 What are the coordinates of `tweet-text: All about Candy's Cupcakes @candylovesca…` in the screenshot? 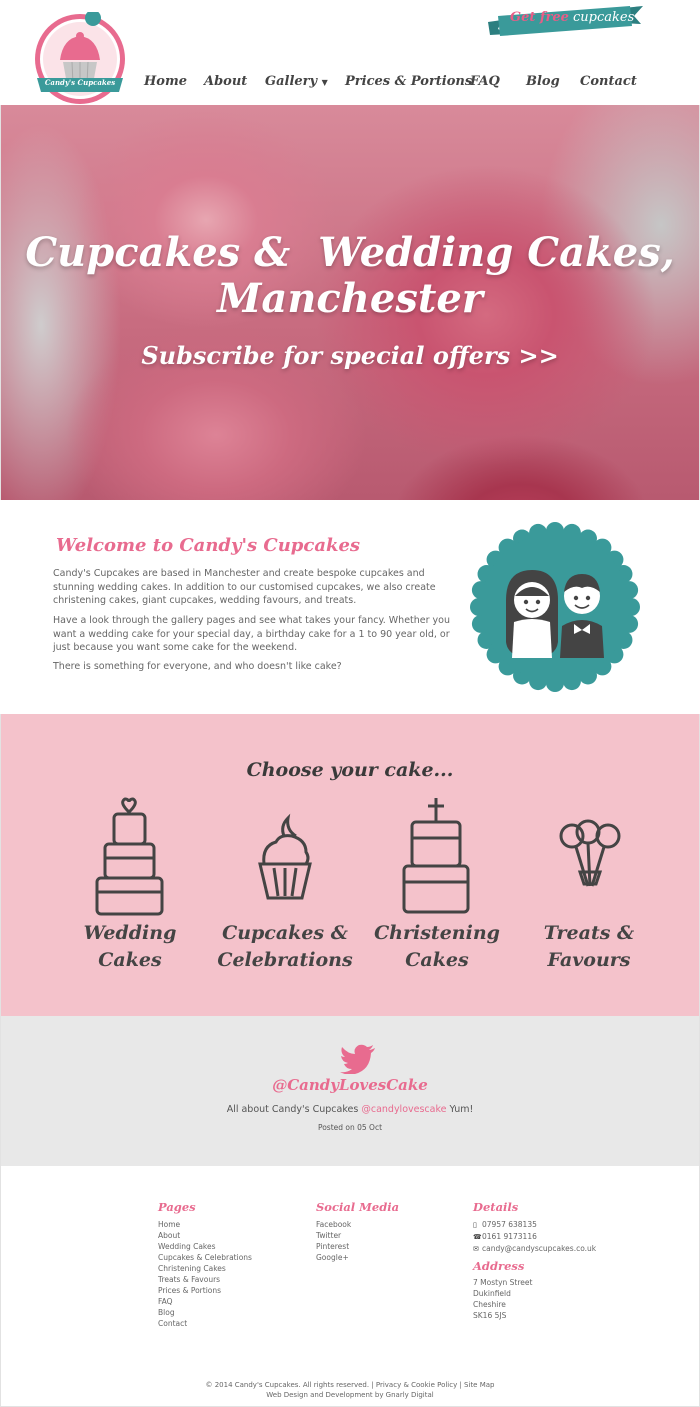 It's located at (350, 1109).